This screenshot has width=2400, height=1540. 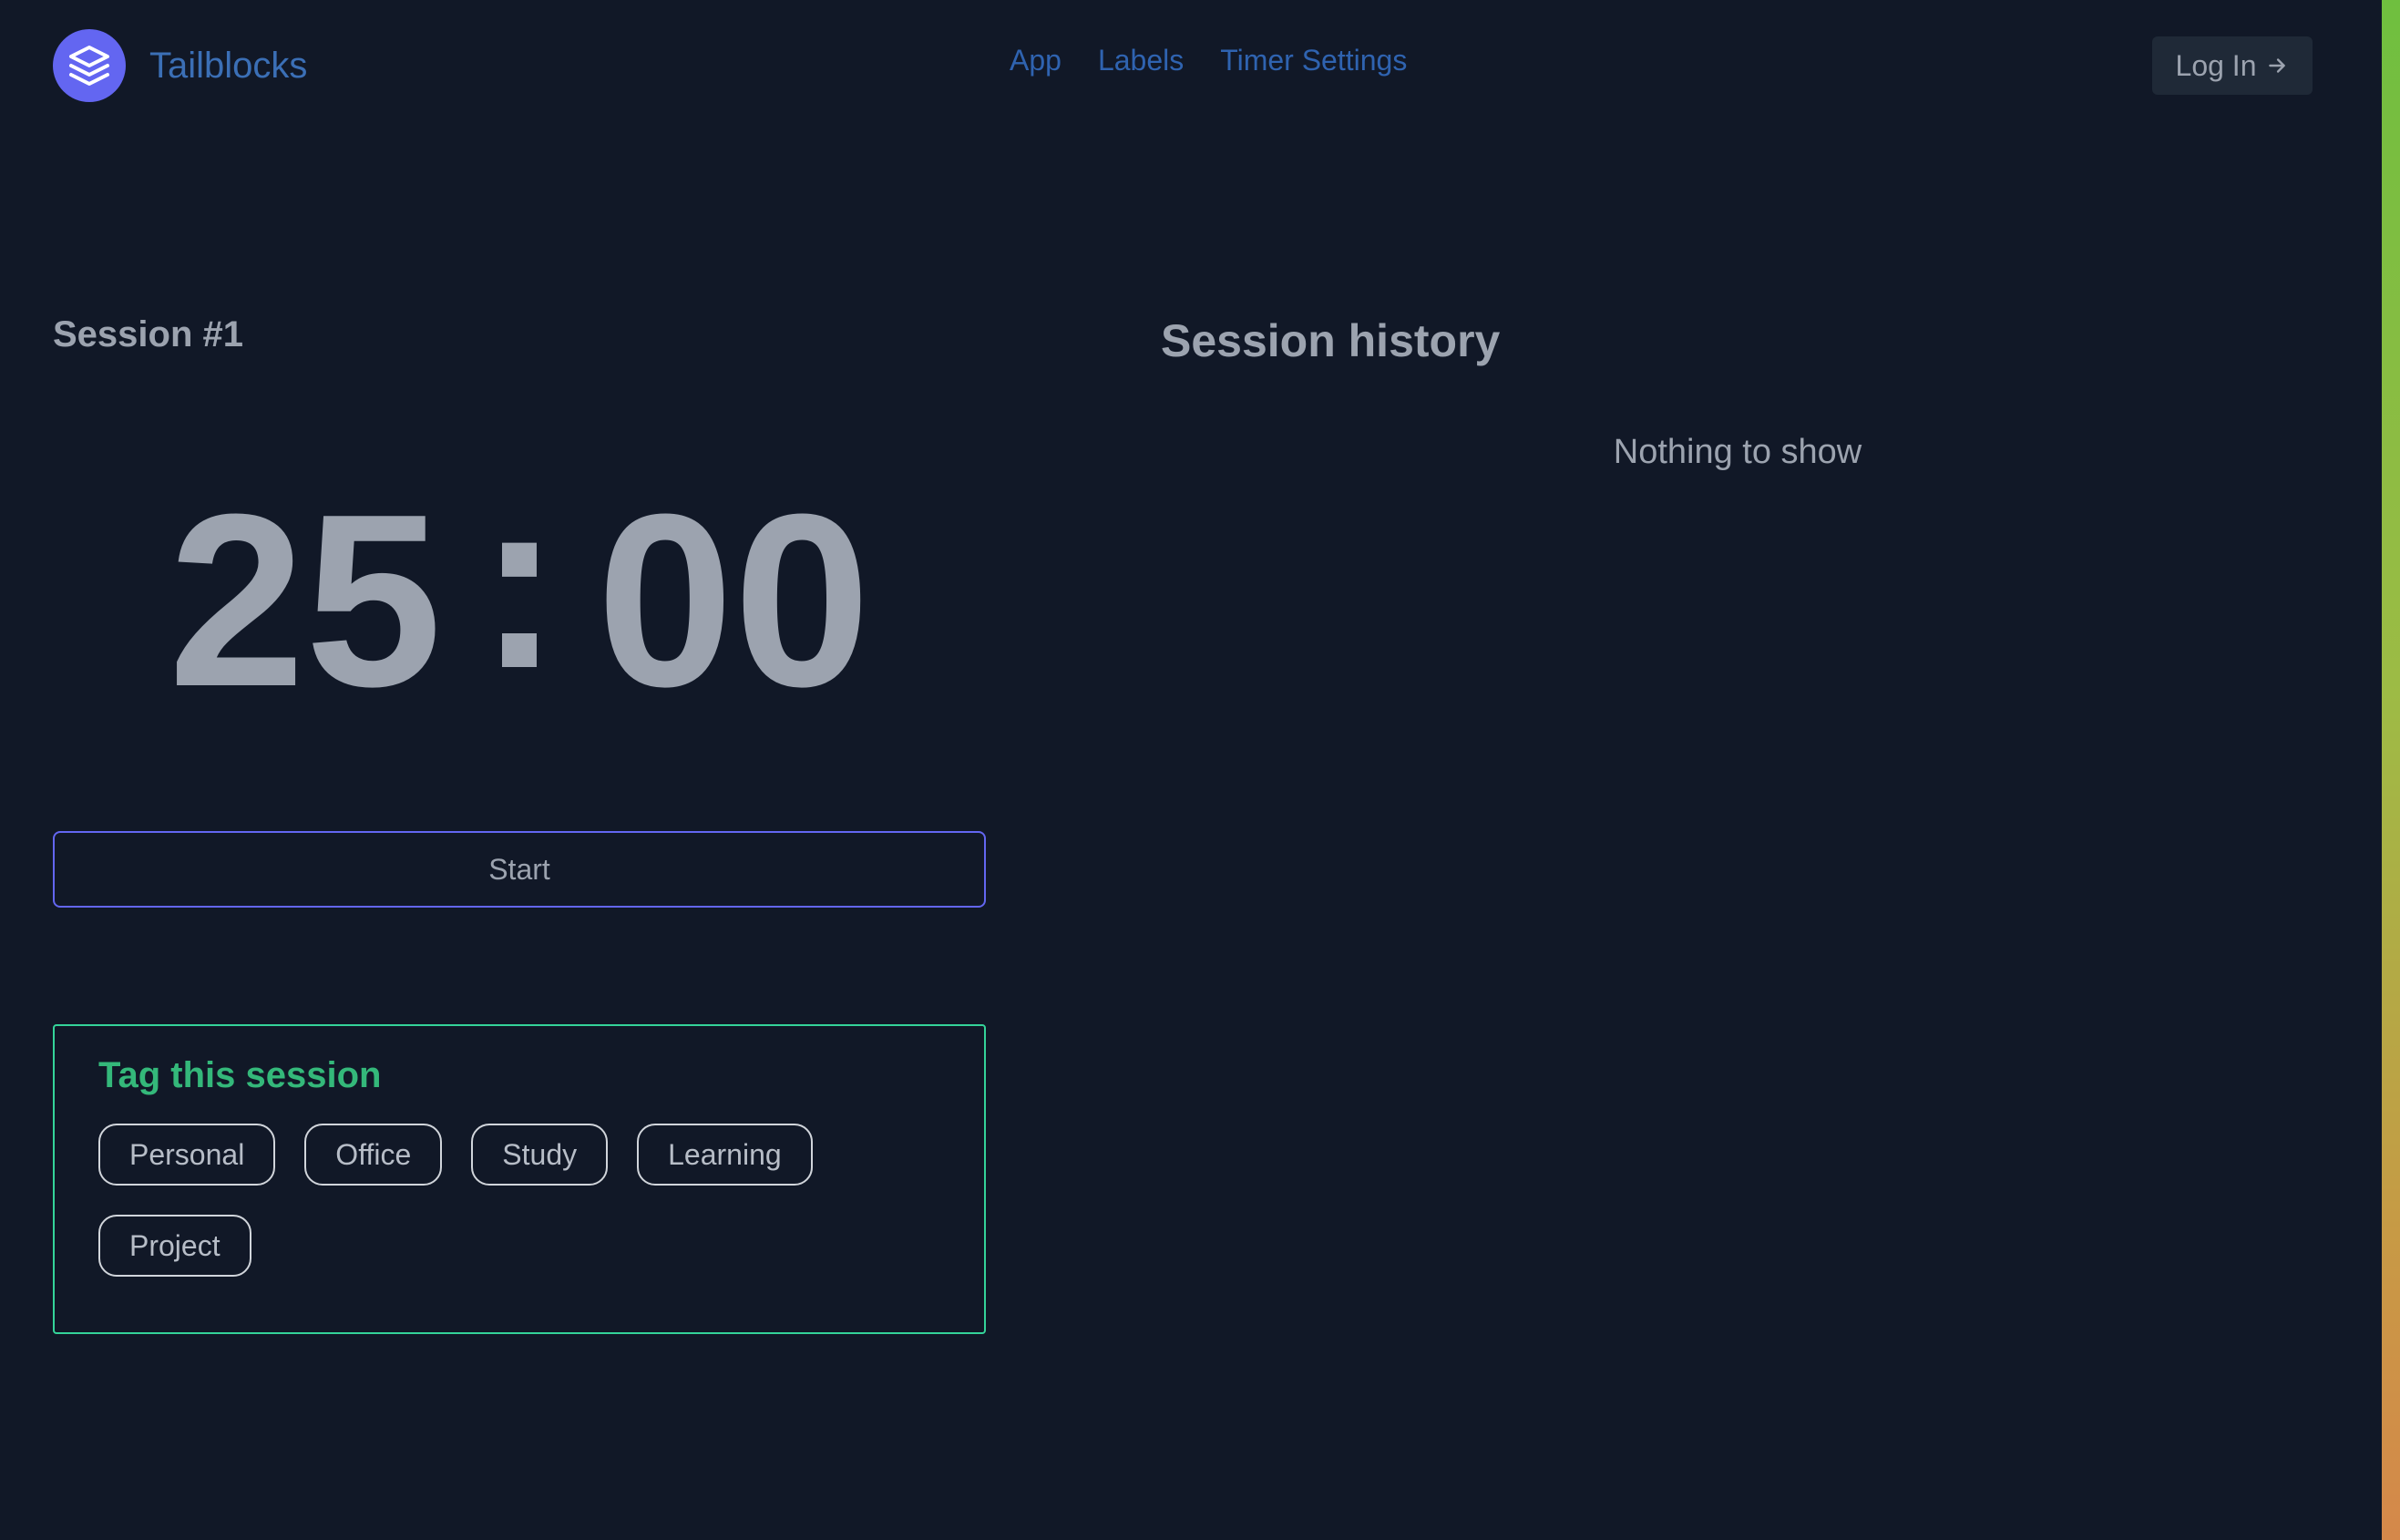 I want to click on tag-project: Project, so click(x=174, y=1246).